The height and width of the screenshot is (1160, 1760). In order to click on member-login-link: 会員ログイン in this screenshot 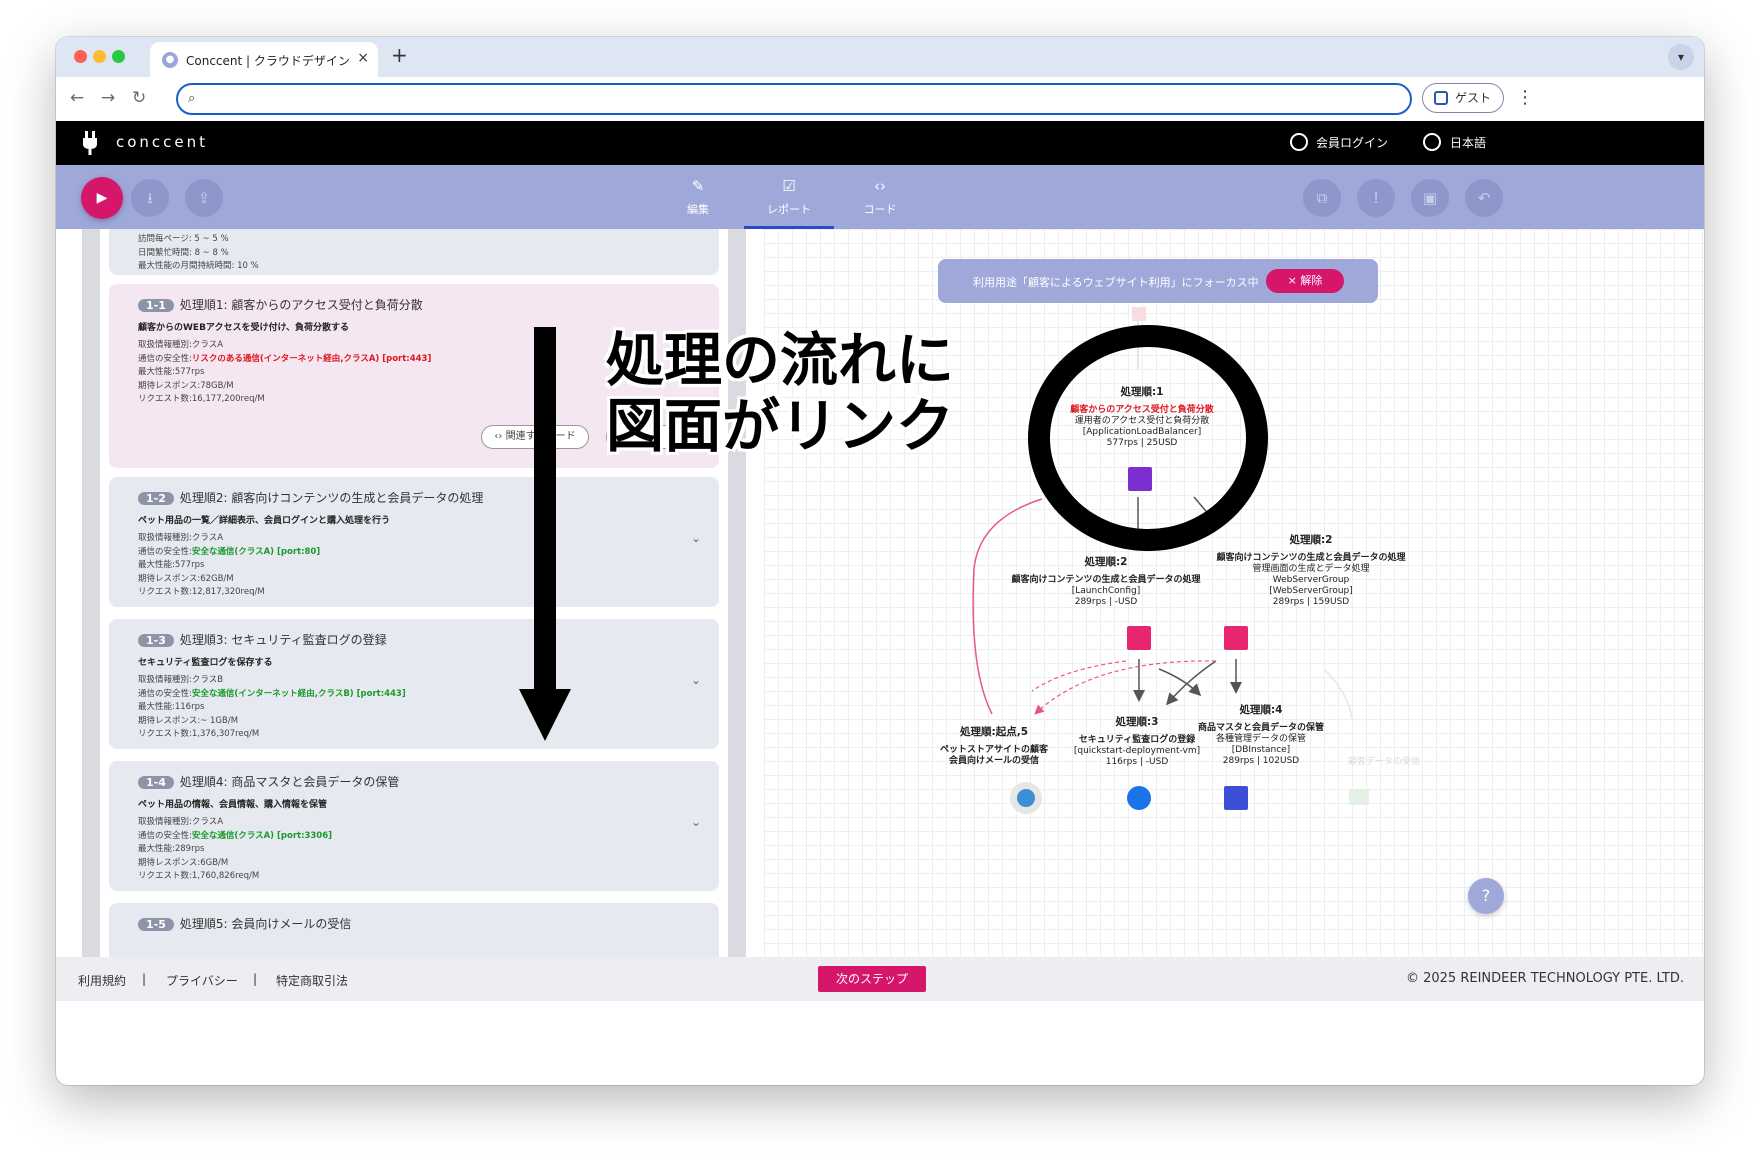, I will do `click(1352, 142)`.